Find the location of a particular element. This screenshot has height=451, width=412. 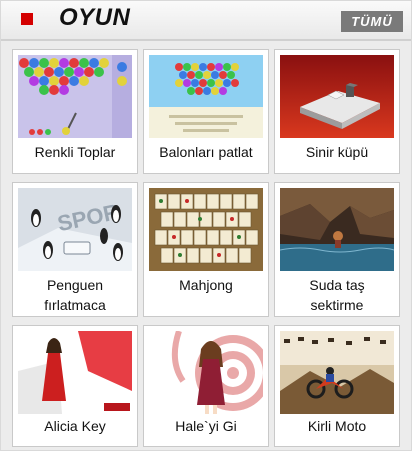

game-tile-suda-tas-sektirme: Suda taş sektirme is located at coordinates (337, 249).